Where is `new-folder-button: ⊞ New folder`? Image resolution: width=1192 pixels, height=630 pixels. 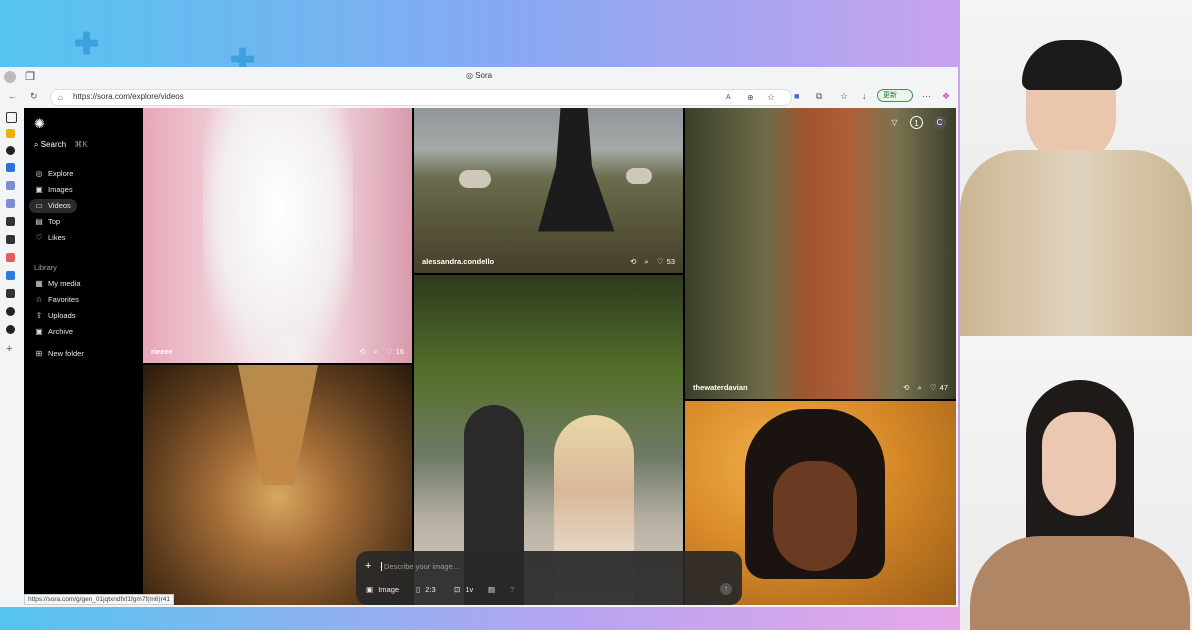 new-folder-button: ⊞ New folder is located at coordinates (84, 354).